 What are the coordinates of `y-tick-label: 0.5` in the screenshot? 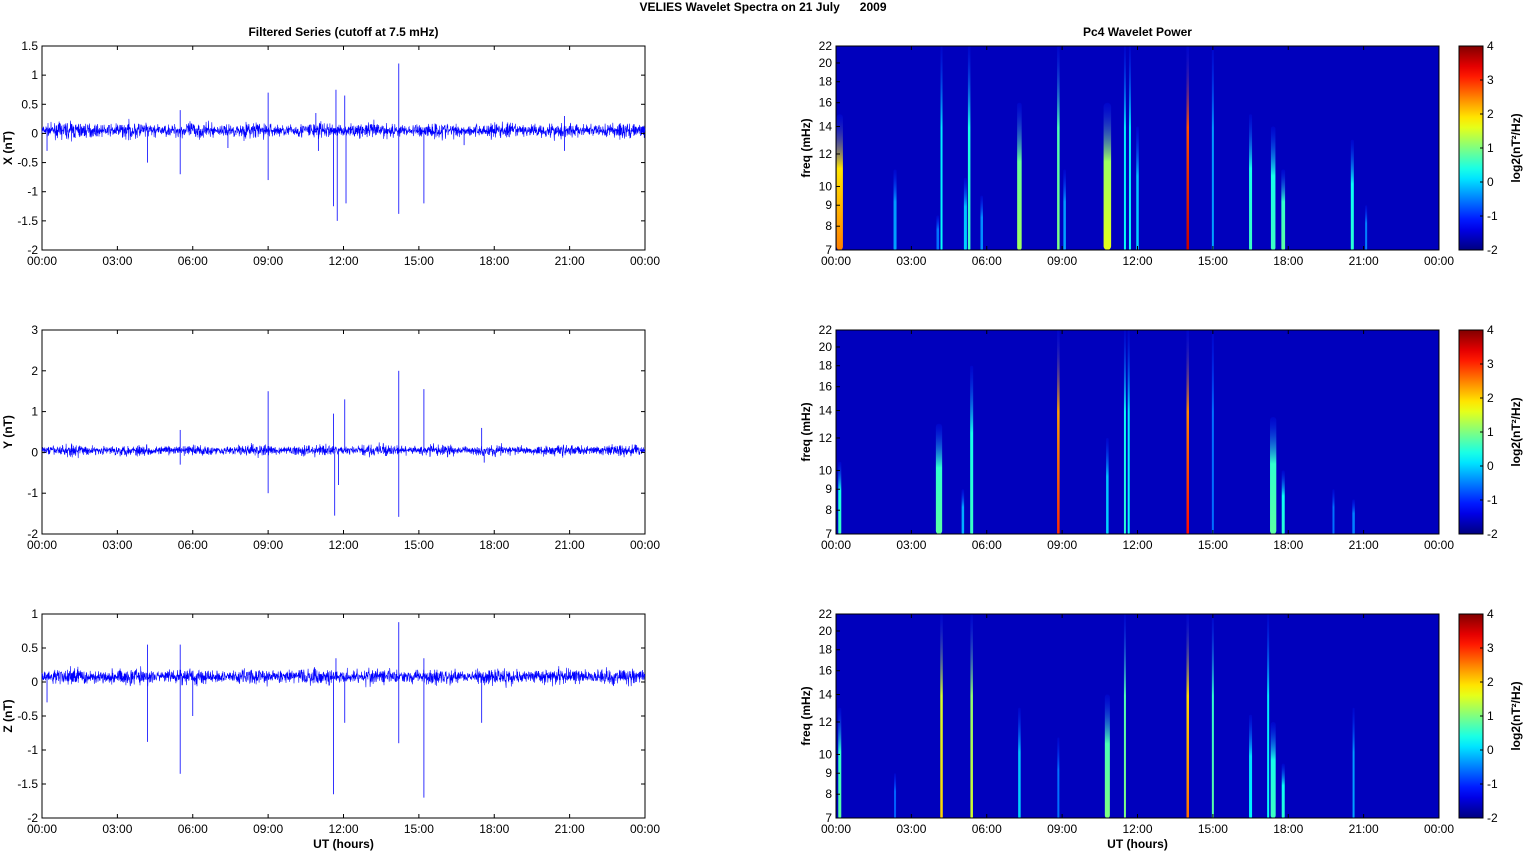 It's located at (29, 104).